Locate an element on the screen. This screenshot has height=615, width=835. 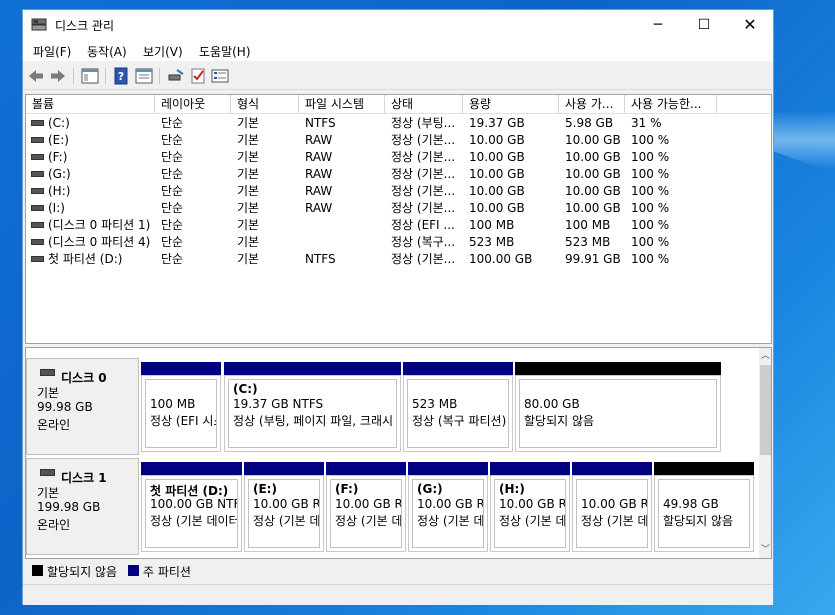
minimize-button: ─ is located at coordinates (658, 25).